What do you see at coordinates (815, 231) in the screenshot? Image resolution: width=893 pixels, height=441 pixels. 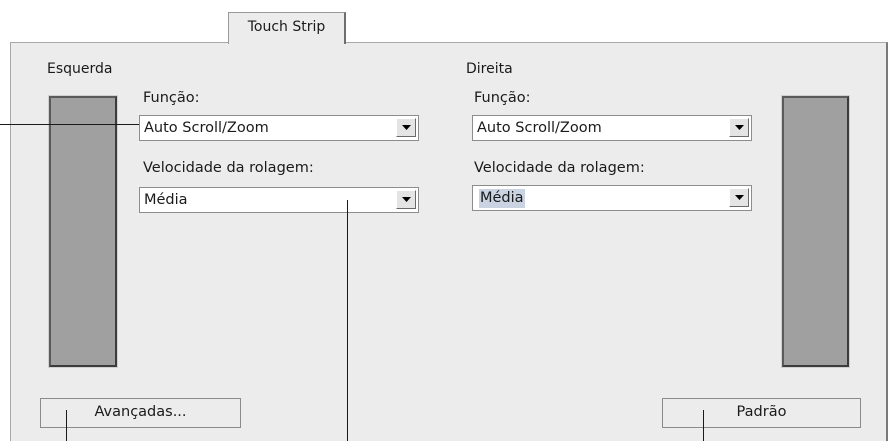 I see `right-touch-strip-image` at bounding box center [815, 231].